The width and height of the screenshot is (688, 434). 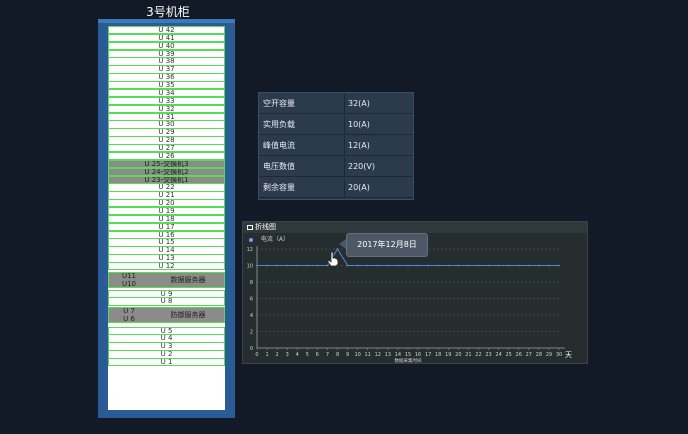 What do you see at coordinates (359, 187) in the screenshot?
I see `info-value: 20(A)` at bounding box center [359, 187].